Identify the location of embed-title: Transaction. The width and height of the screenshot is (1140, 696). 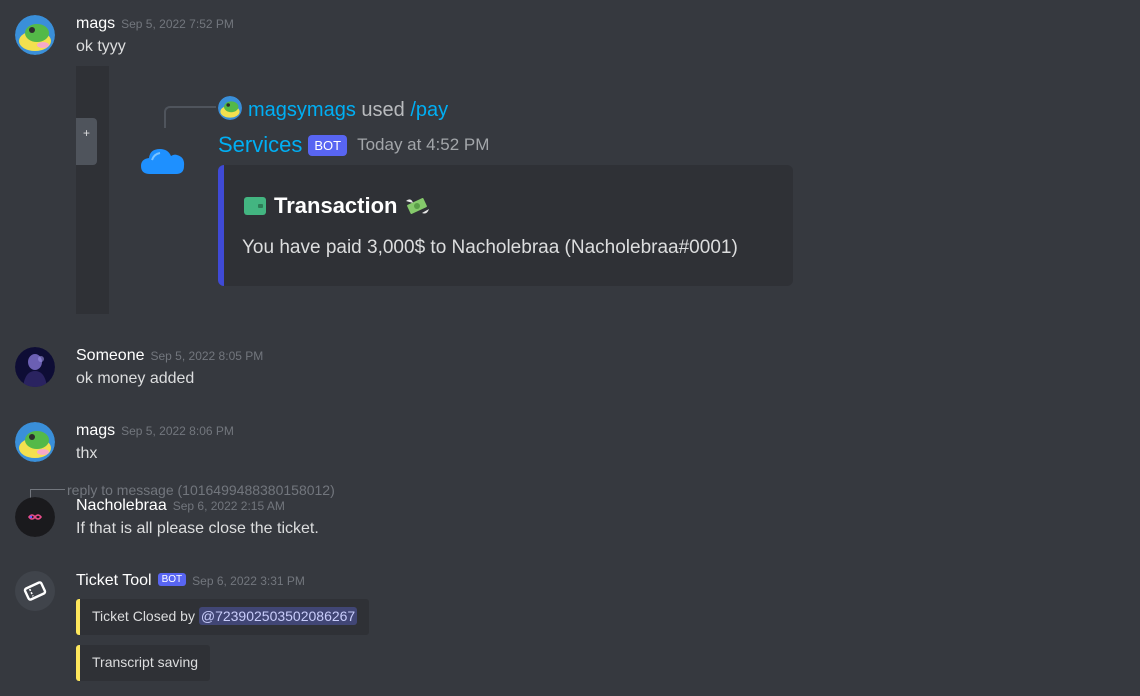
(337, 206).